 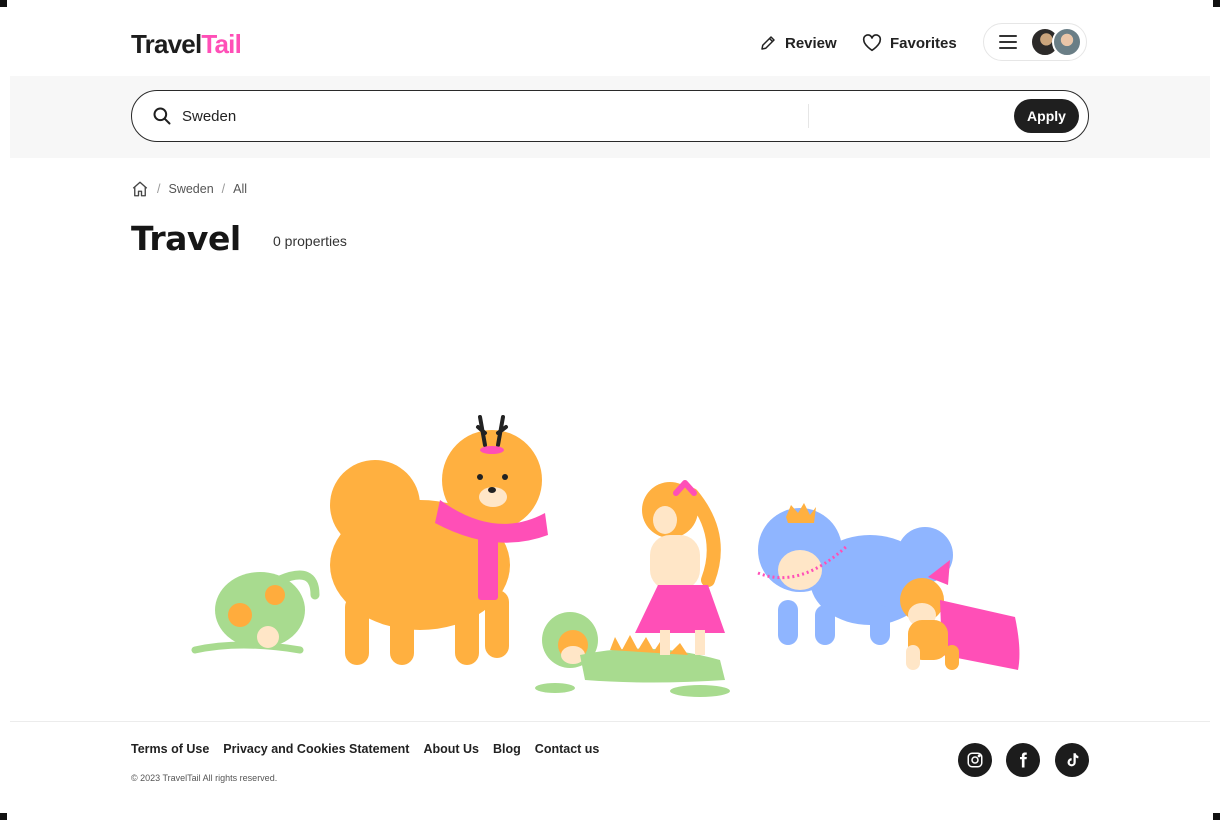 I want to click on instagram-button, so click(x=975, y=760).